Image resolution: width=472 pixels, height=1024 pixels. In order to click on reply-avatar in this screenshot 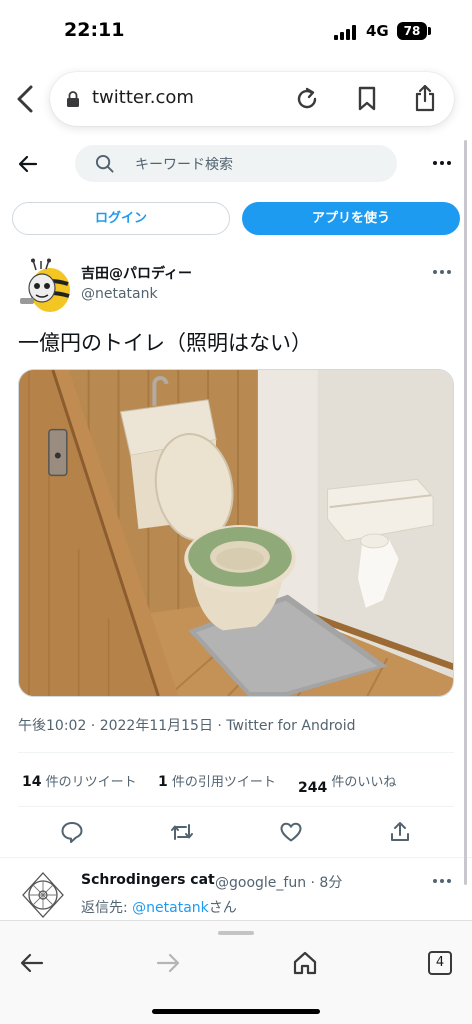, I will do `click(43, 895)`.